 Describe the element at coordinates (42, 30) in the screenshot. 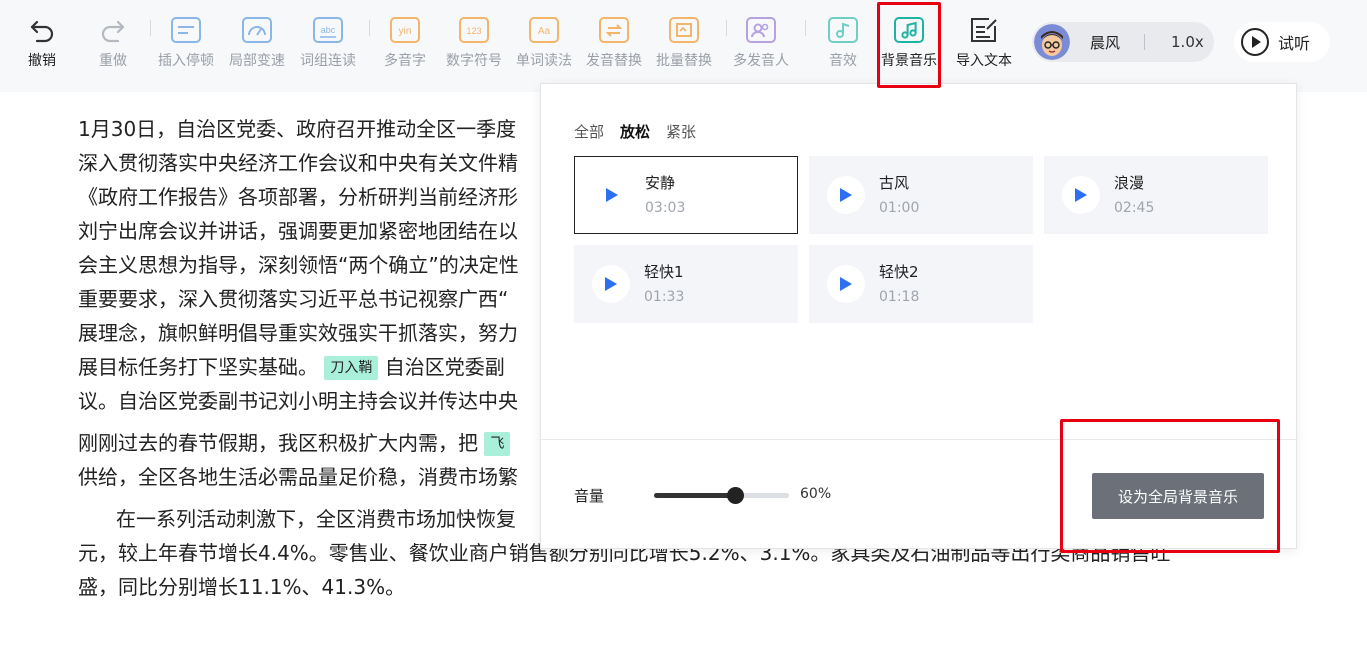

I see `undo-icon` at that location.